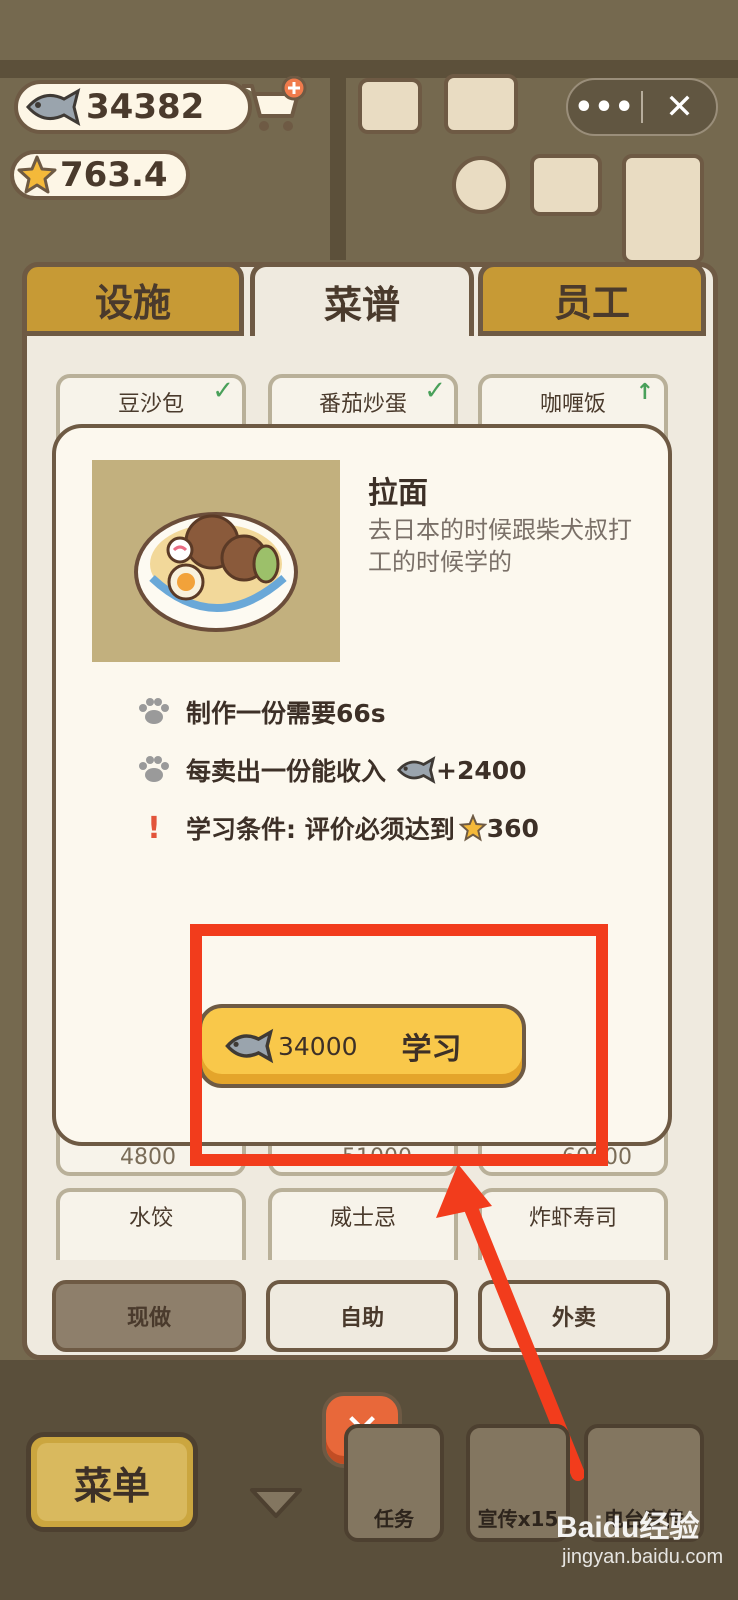  What do you see at coordinates (628, 1527) in the screenshot?
I see `baidu-watermark: Baidu经验` at bounding box center [628, 1527].